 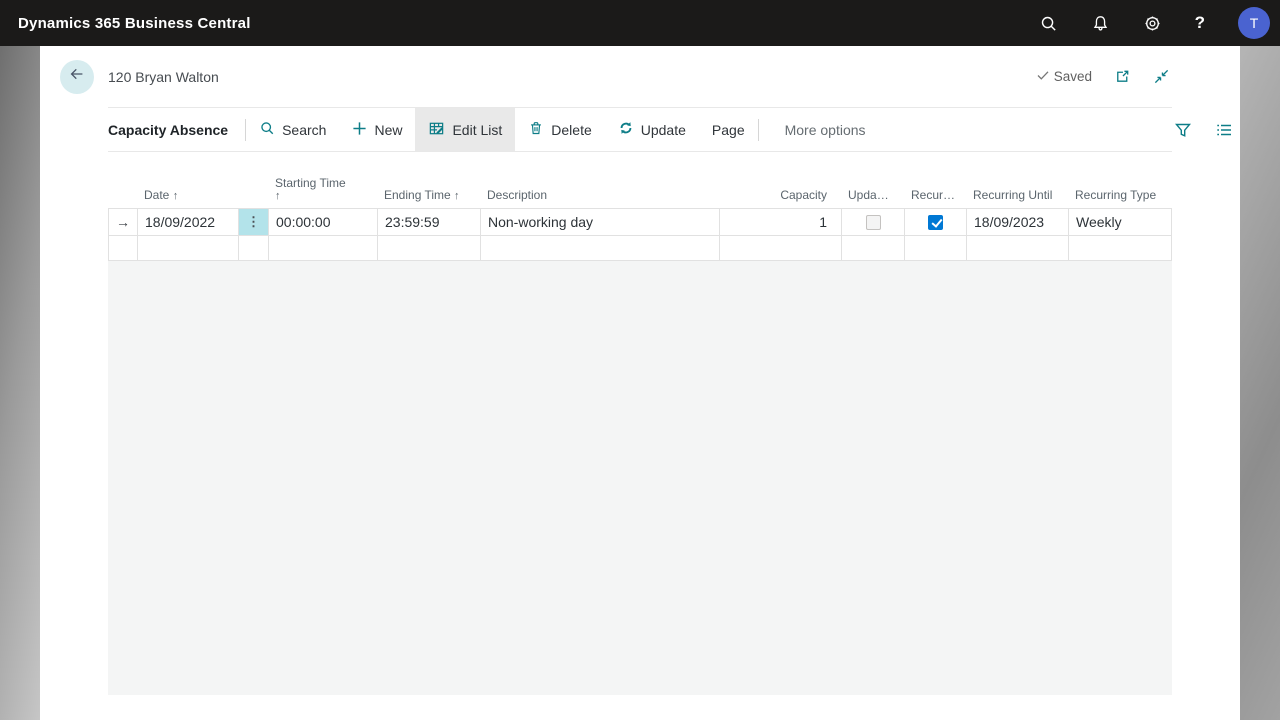 I want to click on delete-button: Delete, so click(x=559, y=129).